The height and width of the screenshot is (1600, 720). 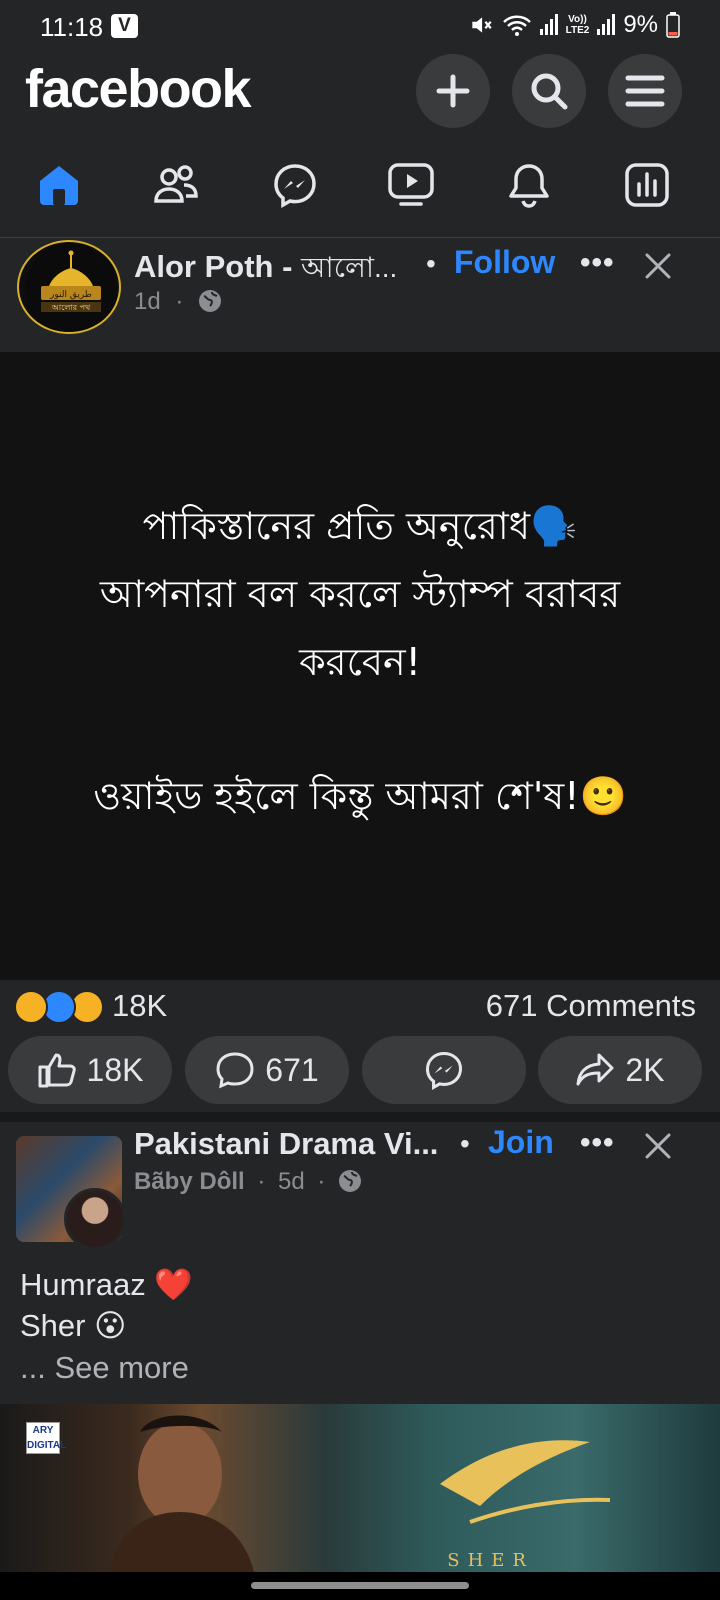 I want to click on actor-silhouette, so click(x=360, y=1493).